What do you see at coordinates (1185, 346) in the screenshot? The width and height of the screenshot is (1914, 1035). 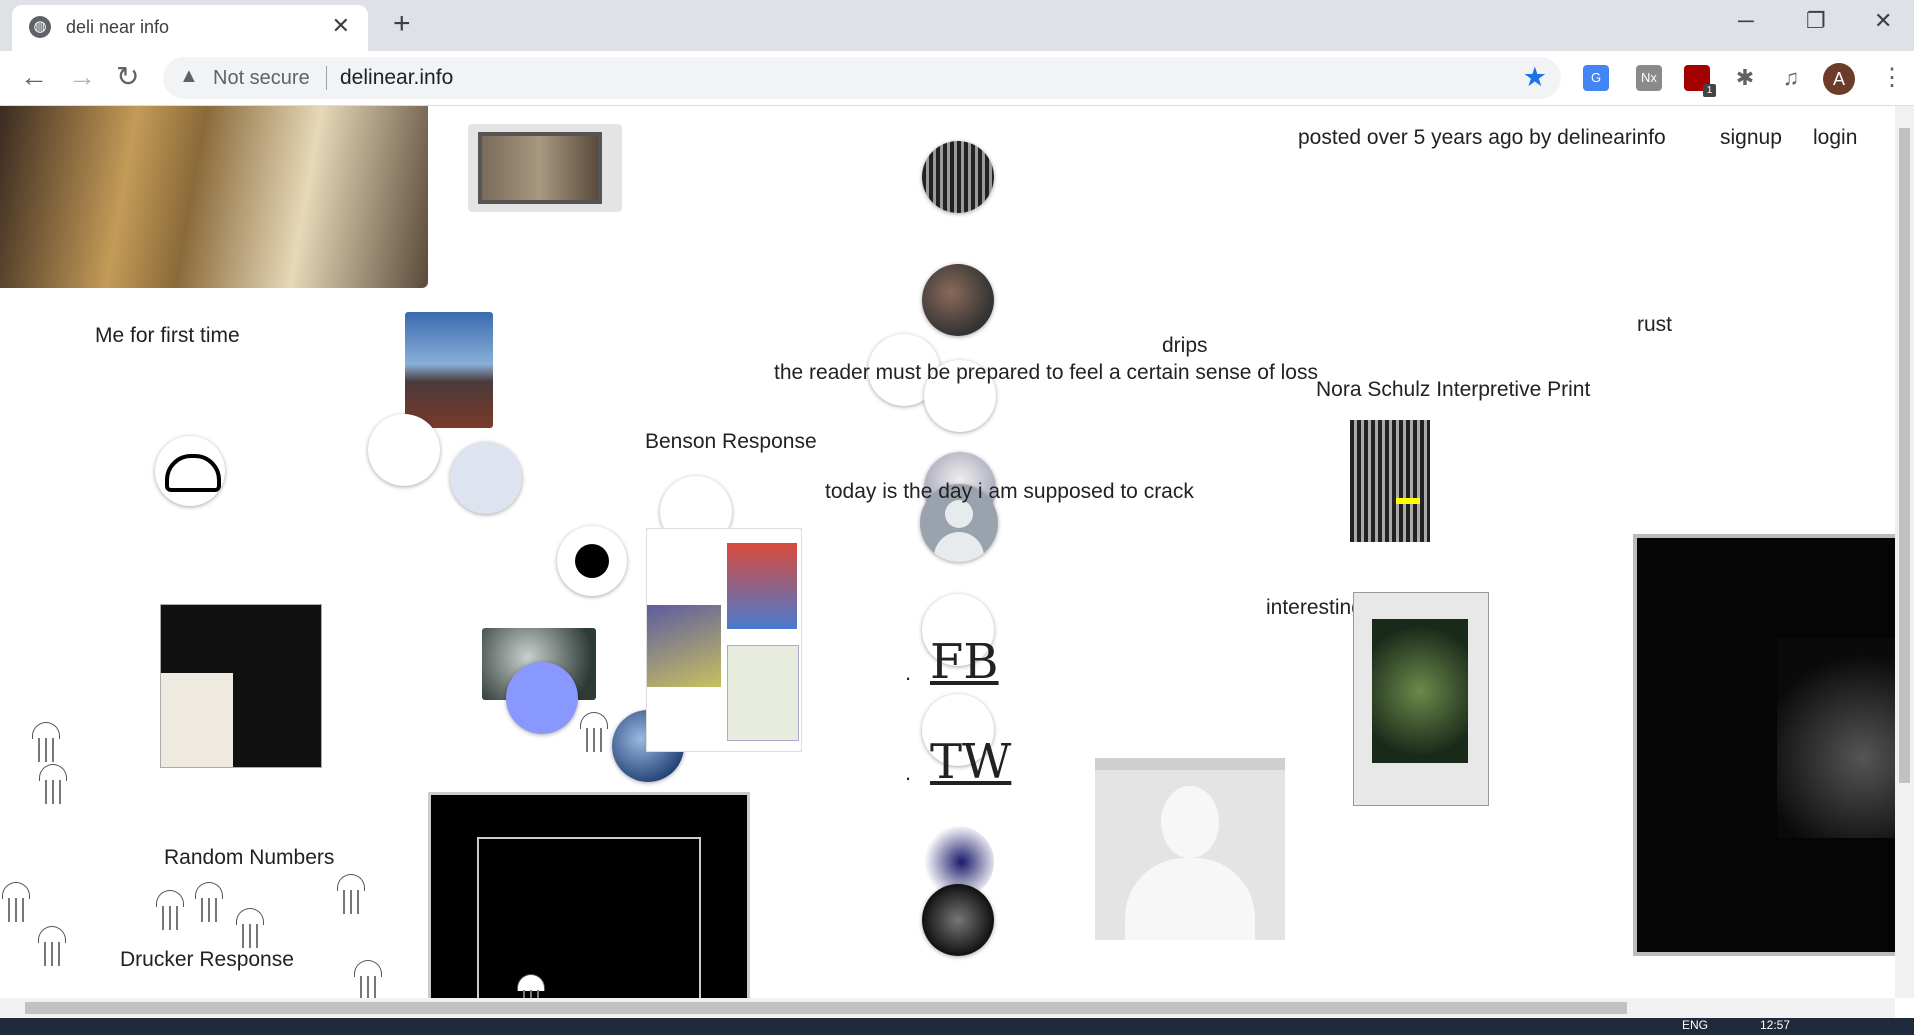 I see `post-drips: drips` at bounding box center [1185, 346].